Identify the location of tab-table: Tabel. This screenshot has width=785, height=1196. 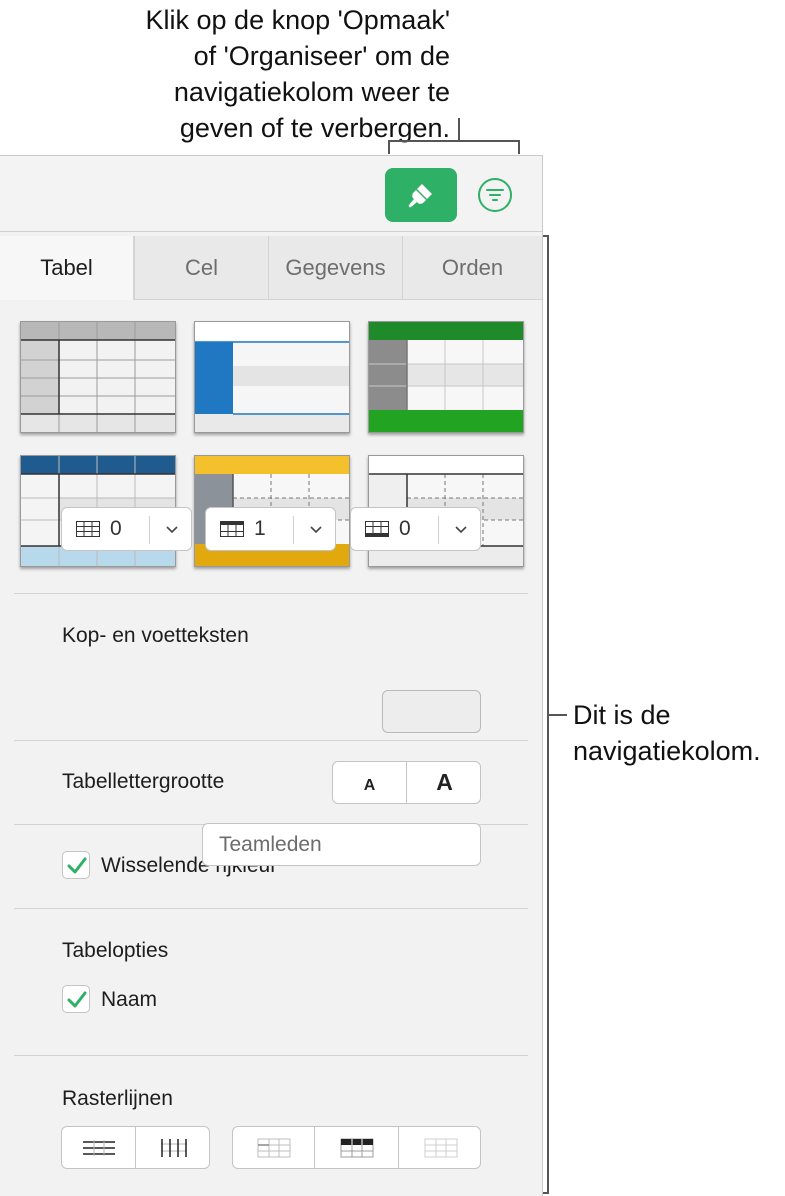
(67, 268).